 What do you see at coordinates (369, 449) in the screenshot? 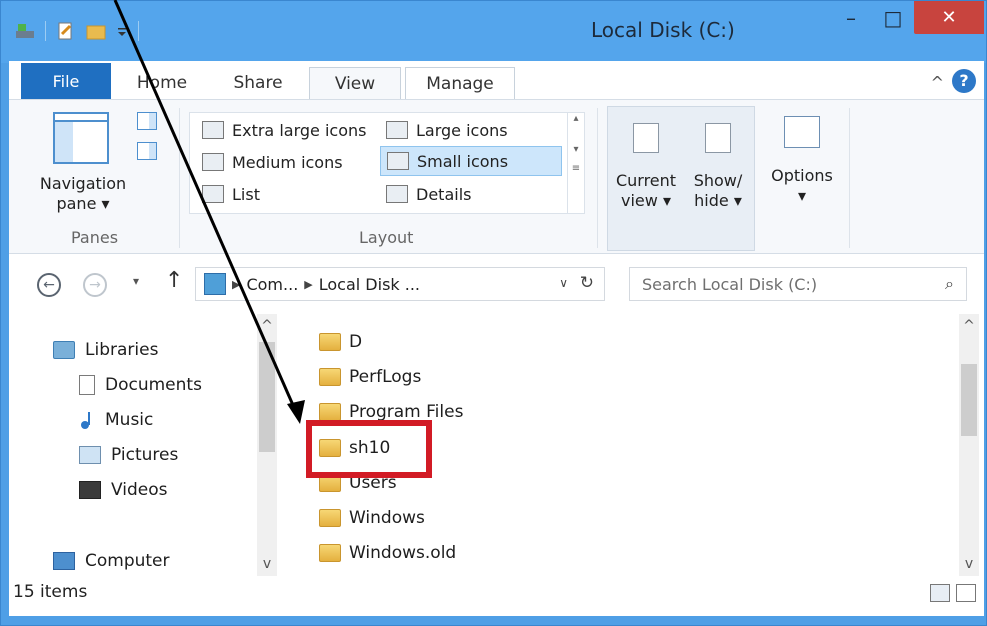
I see `highlight-box` at bounding box center [369, 449].